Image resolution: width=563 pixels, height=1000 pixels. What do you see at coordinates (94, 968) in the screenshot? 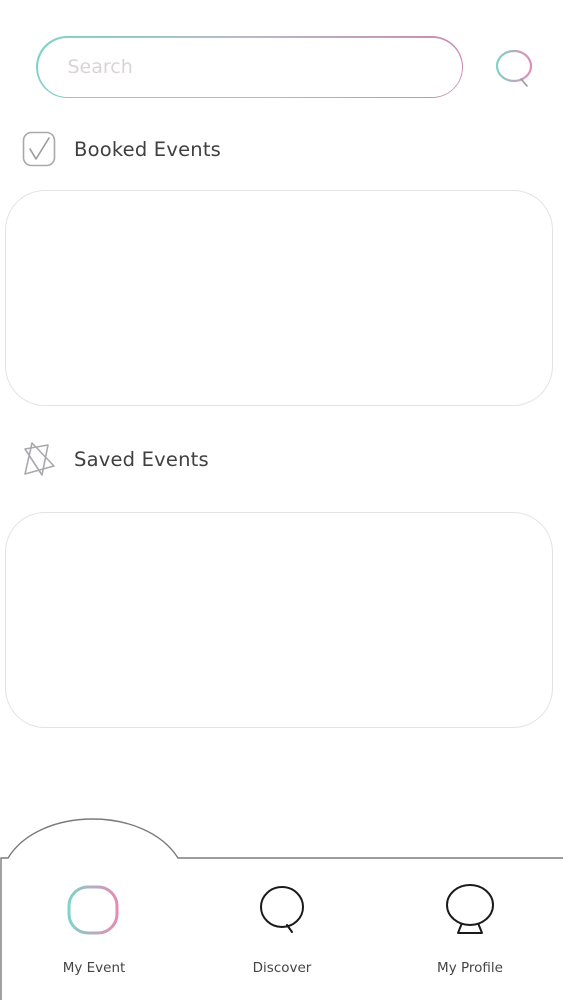
I see `nav-label-my-event: My Event` at bounding box center [94, 968].